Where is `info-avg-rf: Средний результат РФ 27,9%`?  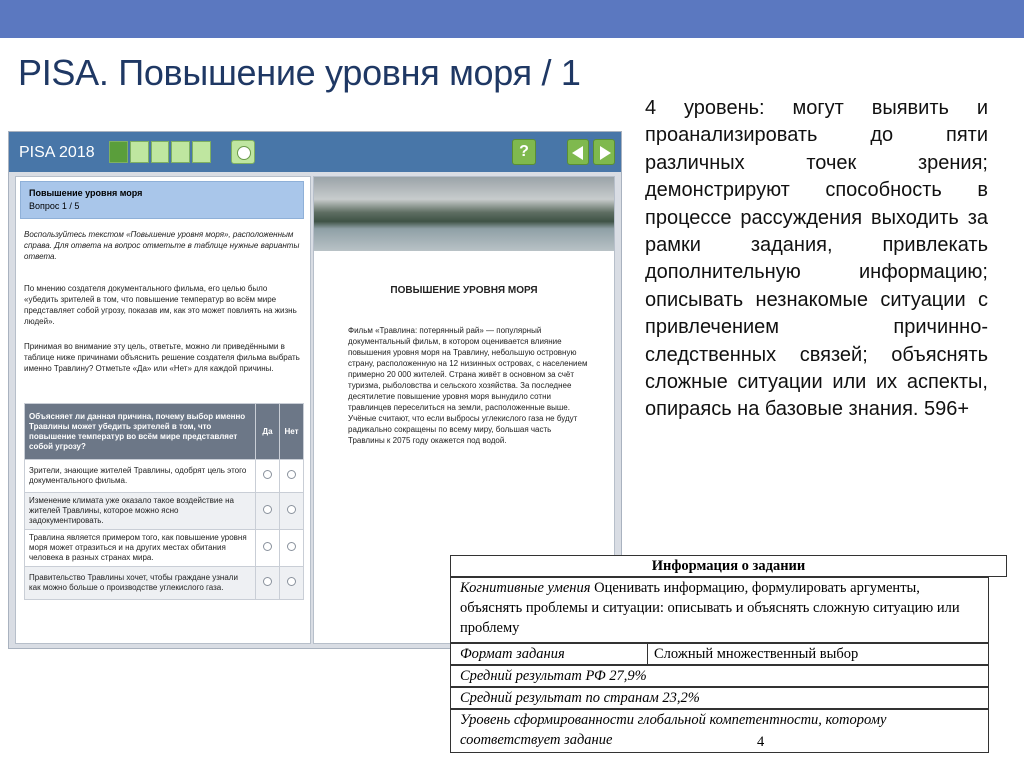 info-avg-rf: Средний результат РФ 27,9% is located at coordinates (719, 676).